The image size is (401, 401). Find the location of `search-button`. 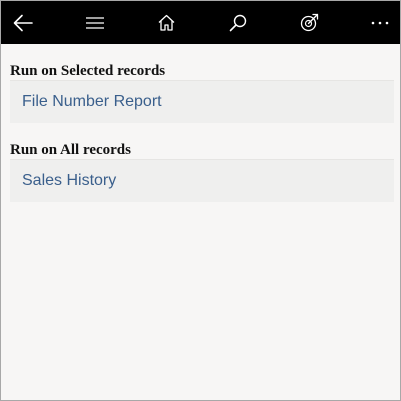

search-button is located at coordinates (238, 22).